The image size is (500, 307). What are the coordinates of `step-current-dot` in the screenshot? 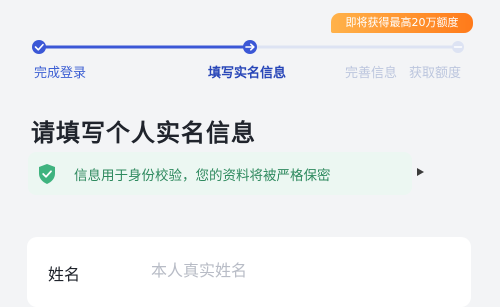 It's located at (250, 47).